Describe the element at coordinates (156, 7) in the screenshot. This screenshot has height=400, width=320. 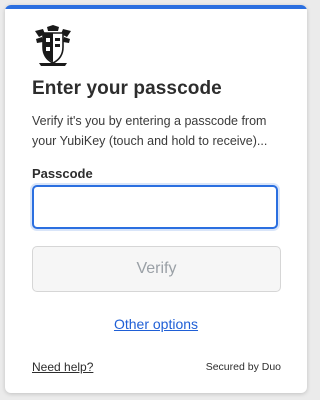
I see `accent-bar` at that location.